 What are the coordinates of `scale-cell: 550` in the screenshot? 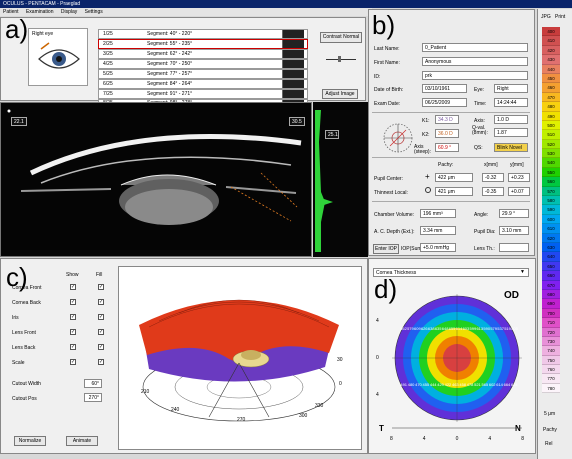 It's located at (551, 172).